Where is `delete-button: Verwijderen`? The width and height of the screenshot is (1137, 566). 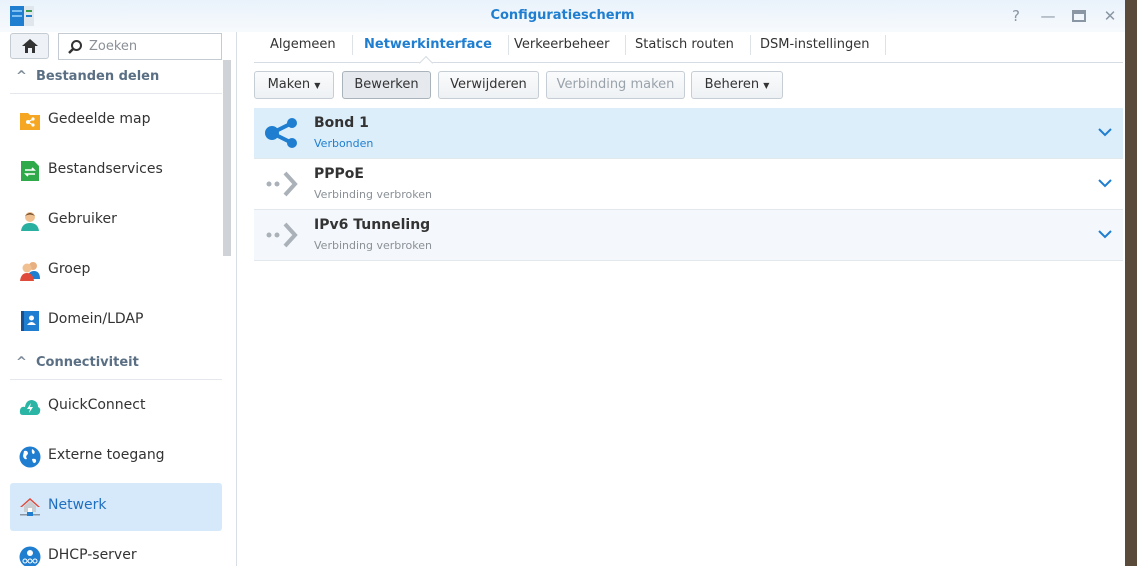 delete-button: Verwijderen is located at coordinates (488, 85).